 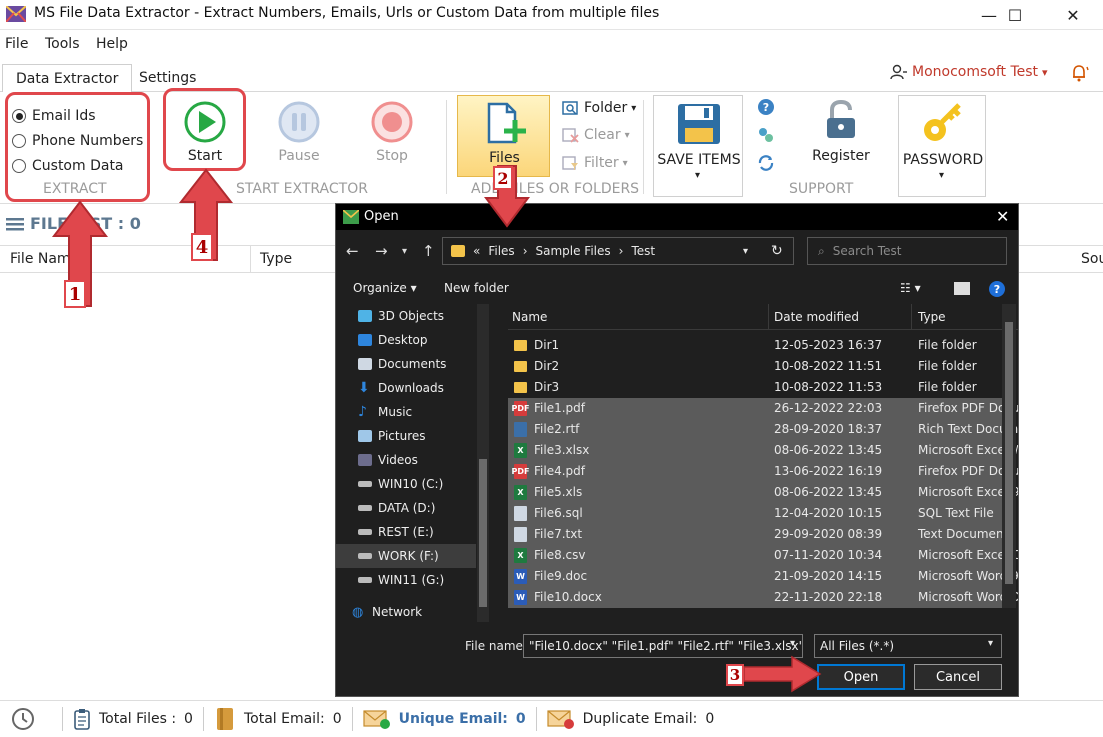 What do you see at coordinates (910, 288) in the screenshot?
I see `view-options-icon: ☷ ▾` at bounding box center [910, 288].